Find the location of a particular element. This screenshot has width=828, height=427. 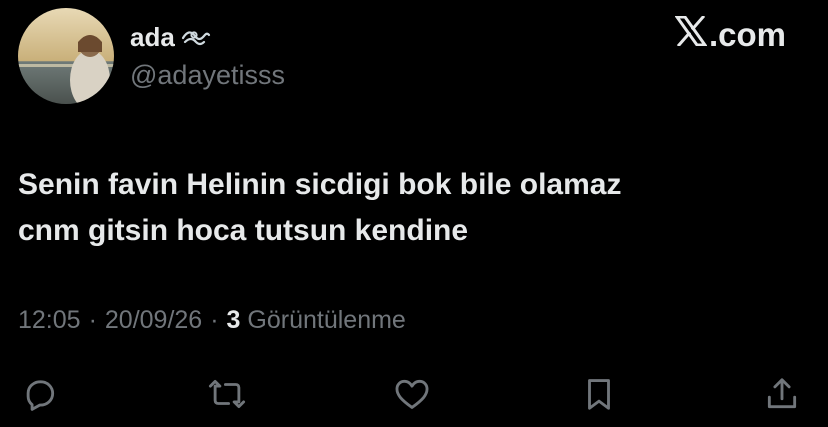

bookmark-icon is located at coordinates (599, 394).